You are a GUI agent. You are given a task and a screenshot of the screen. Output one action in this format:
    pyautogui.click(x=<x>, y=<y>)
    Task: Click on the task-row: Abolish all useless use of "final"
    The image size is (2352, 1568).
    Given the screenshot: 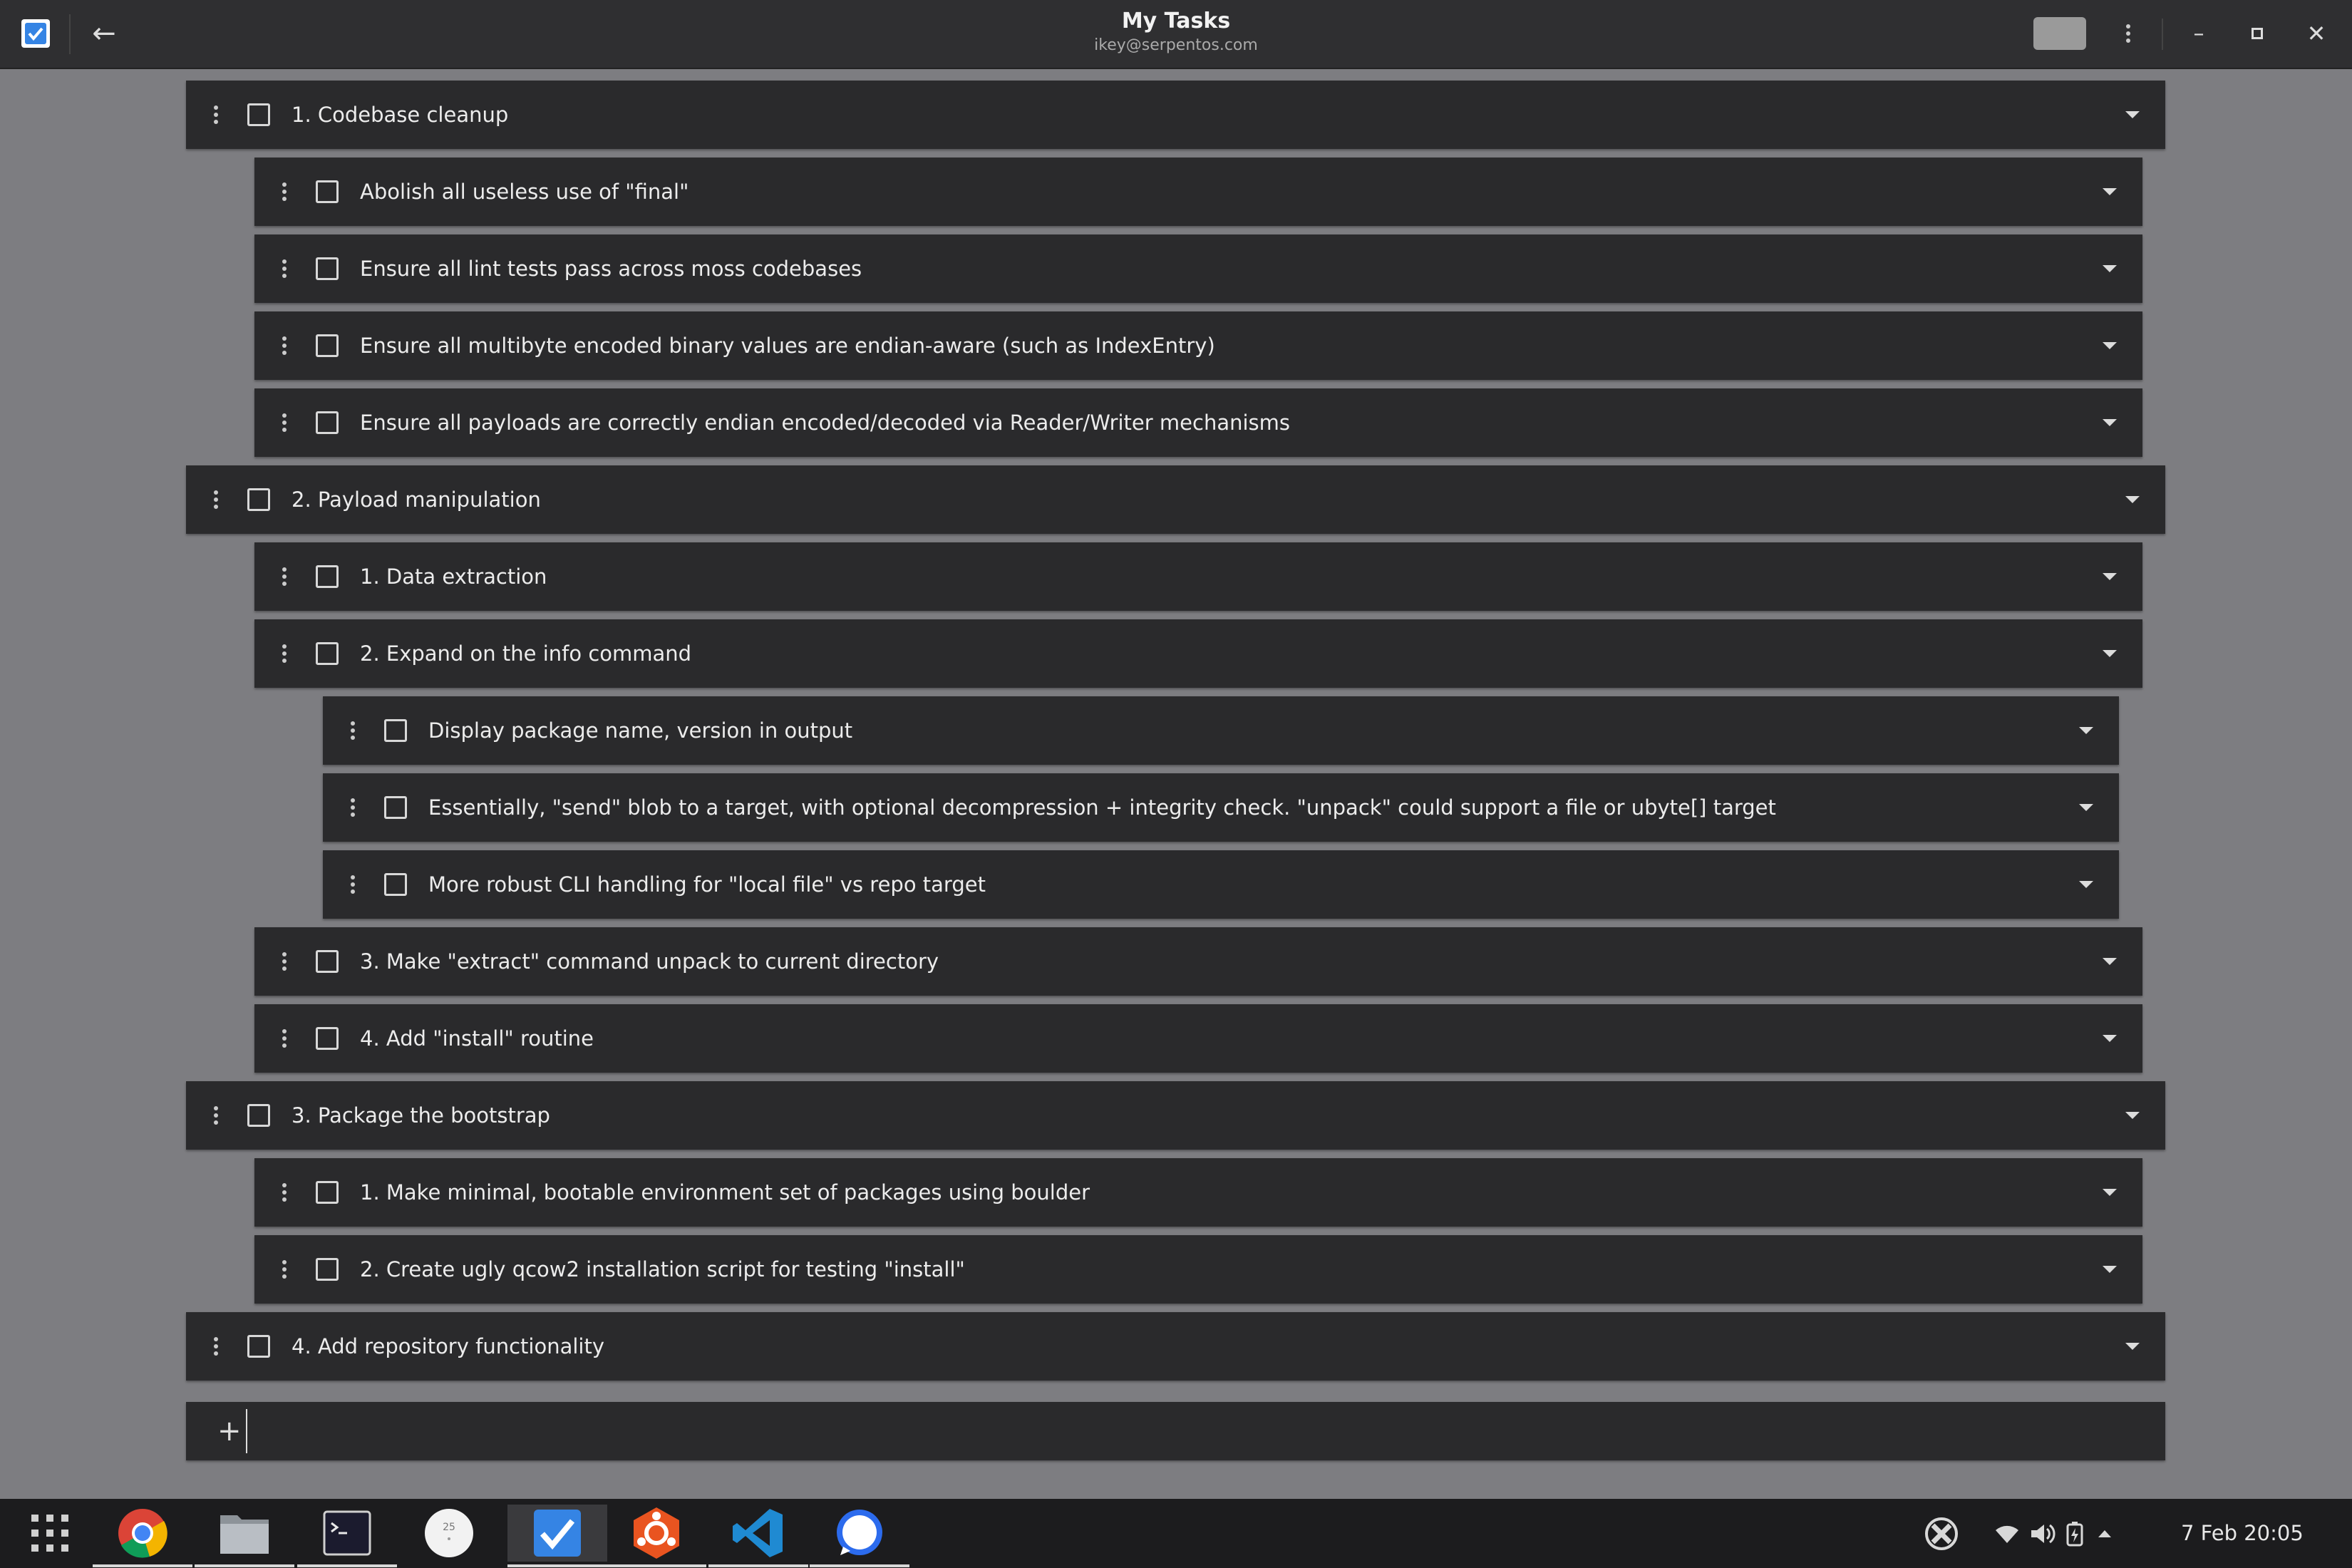 What is the action you would take?
    pyautogui.click(x=1198, y=192)
    